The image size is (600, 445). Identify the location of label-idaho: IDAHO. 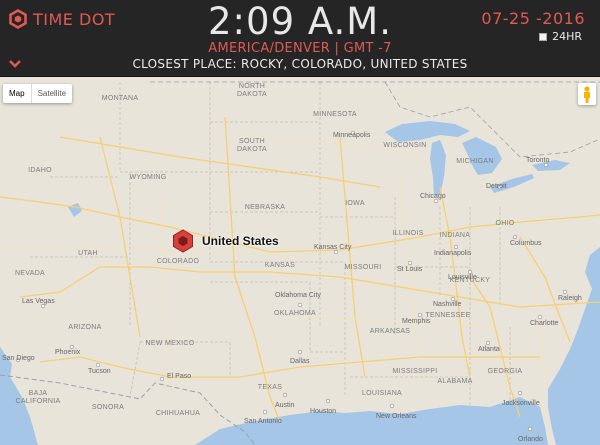
(40, 170).